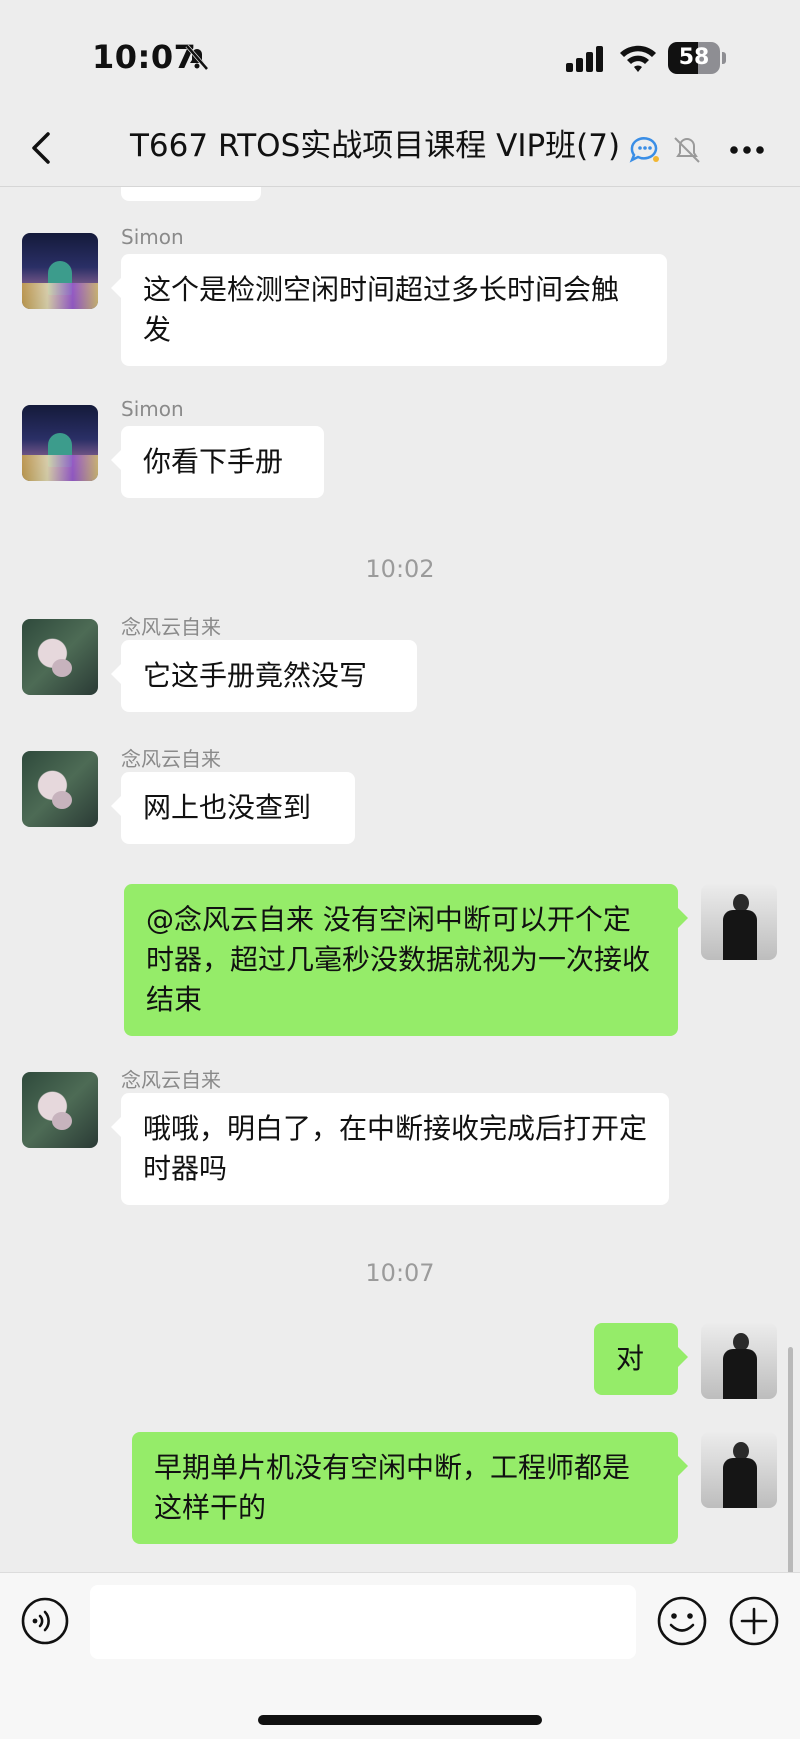  What do you see at coordinates (144, 57) in the screenshot?
I see `status-time: 10:07` at bounding box center [144, 57].